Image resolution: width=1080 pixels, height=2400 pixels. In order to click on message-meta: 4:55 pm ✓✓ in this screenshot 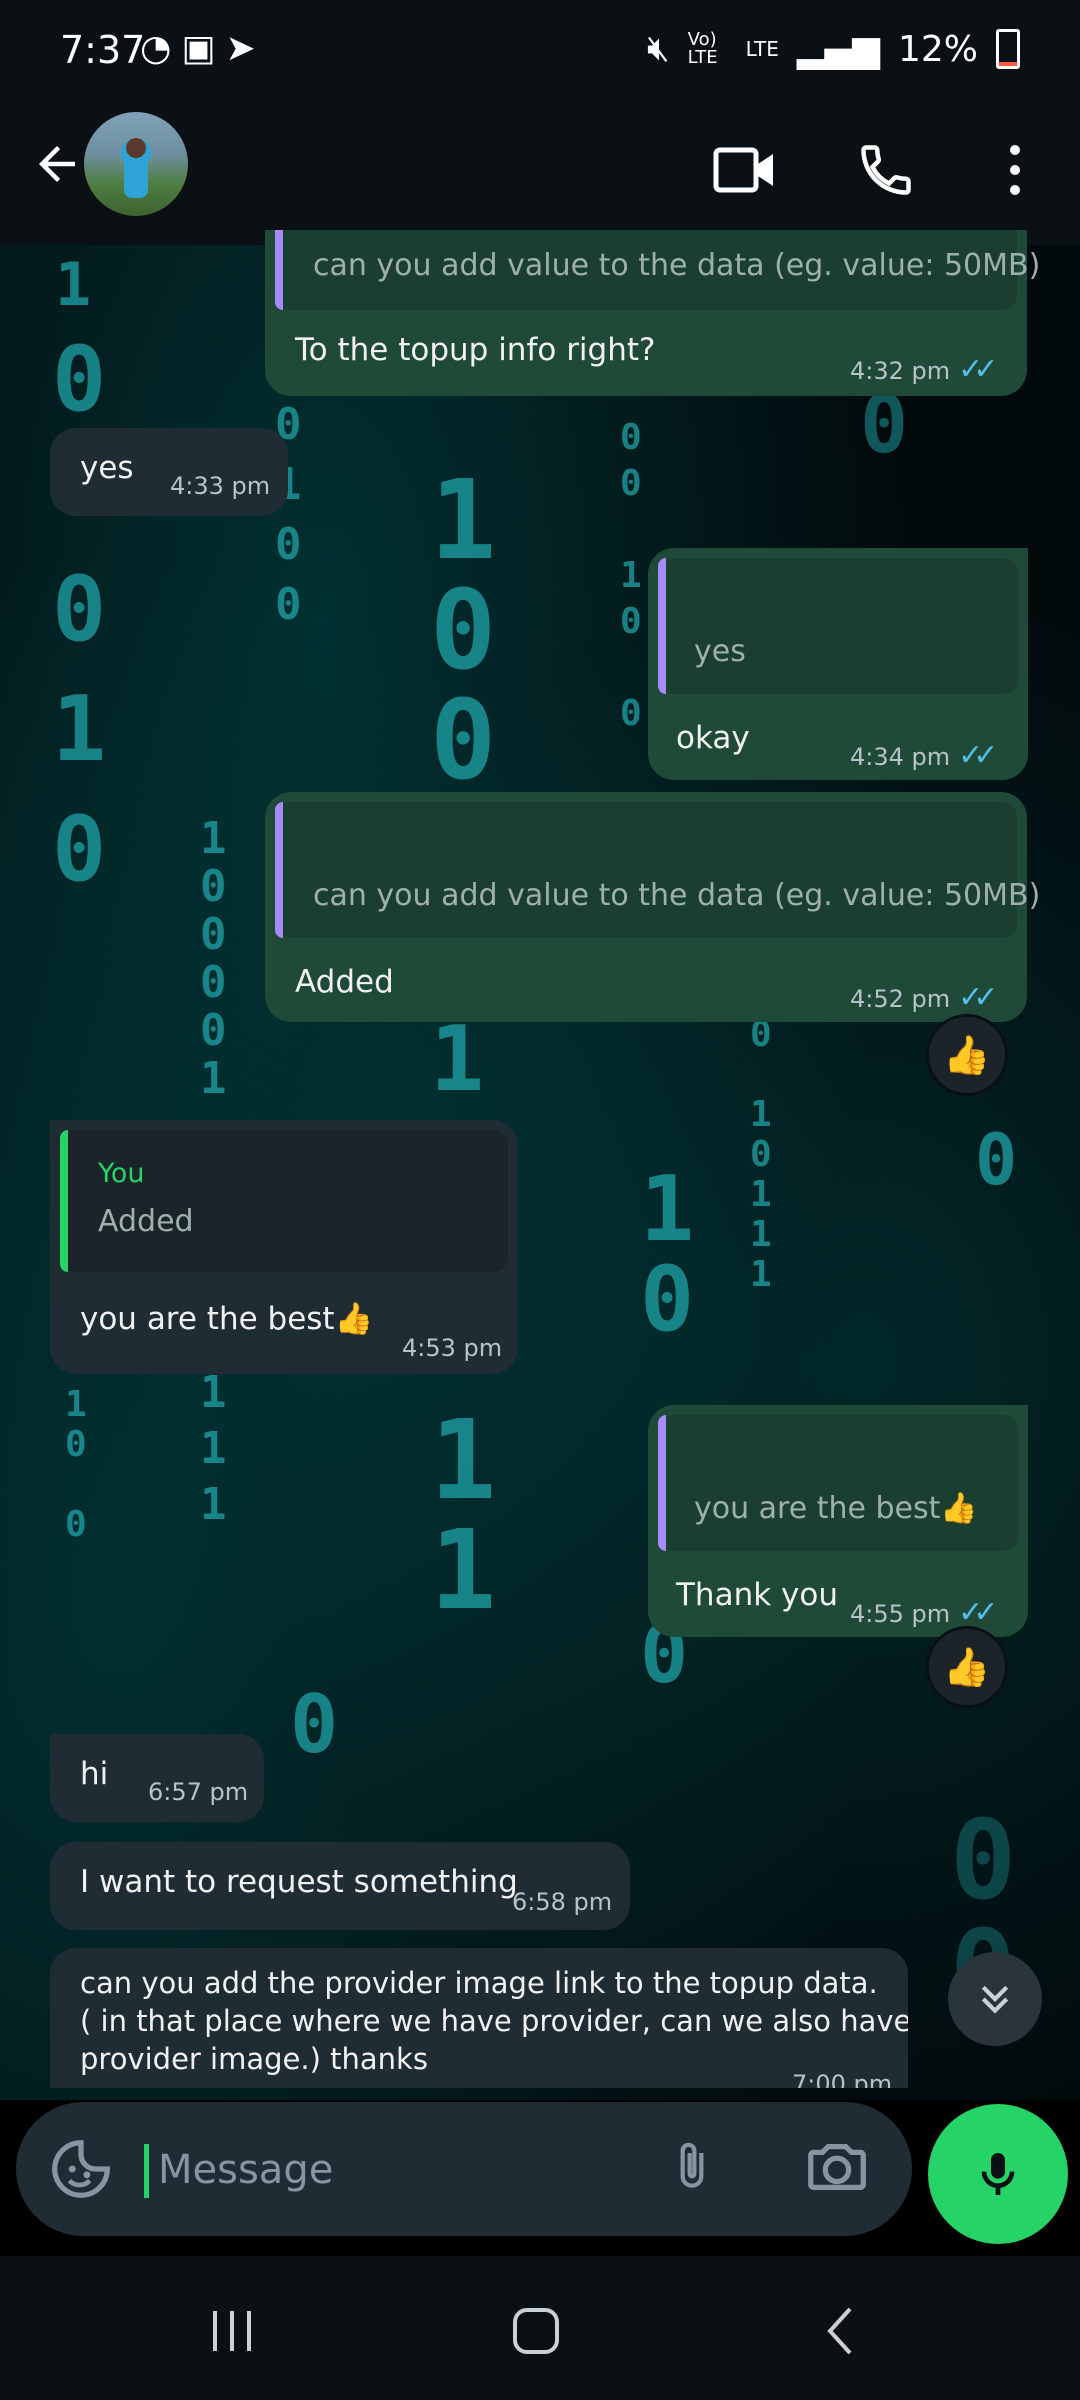, I will do `click(924, 1612)`.